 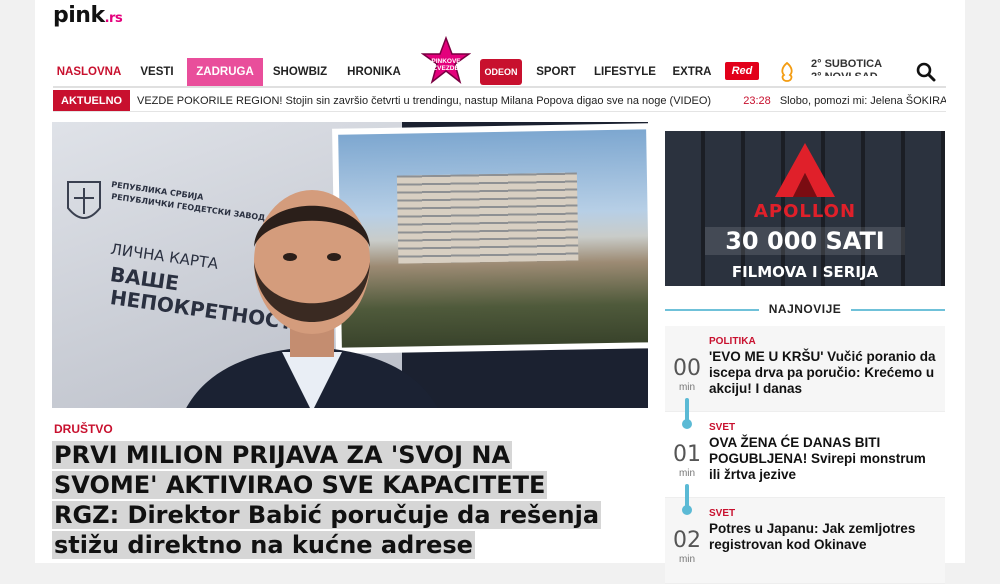 I want to click on logo-main: pink, so click(x=79, y=15).